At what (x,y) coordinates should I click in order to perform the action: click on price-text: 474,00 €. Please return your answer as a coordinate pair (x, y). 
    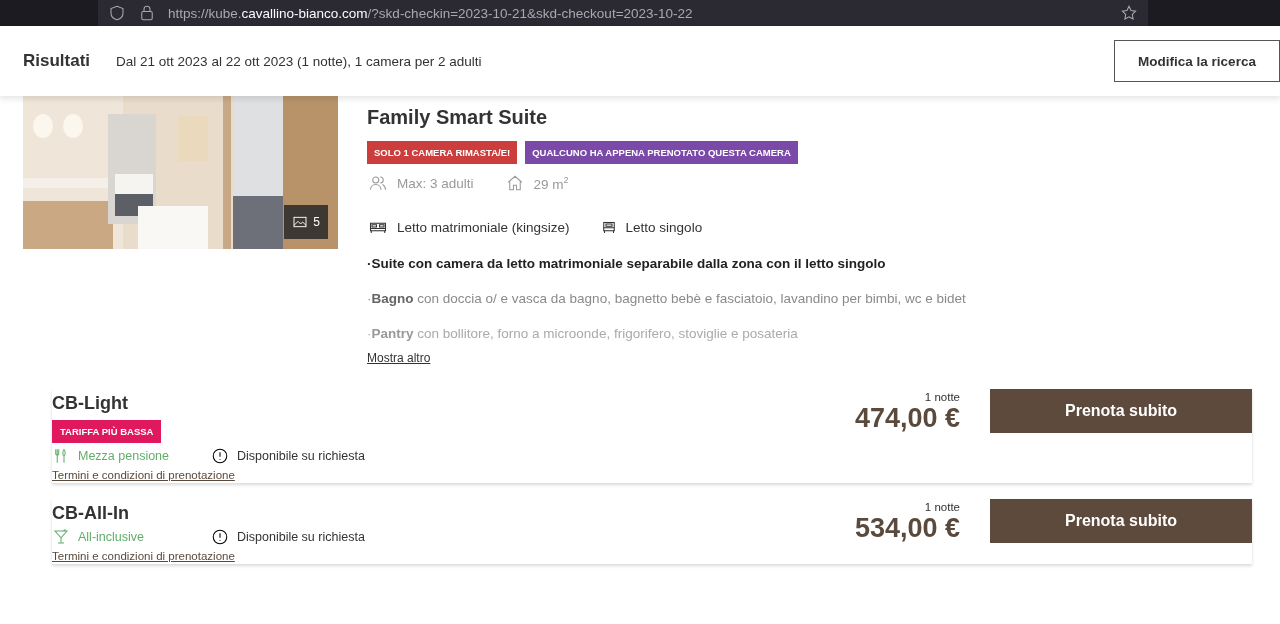
    Looking at the image, I should click on (907, 418).